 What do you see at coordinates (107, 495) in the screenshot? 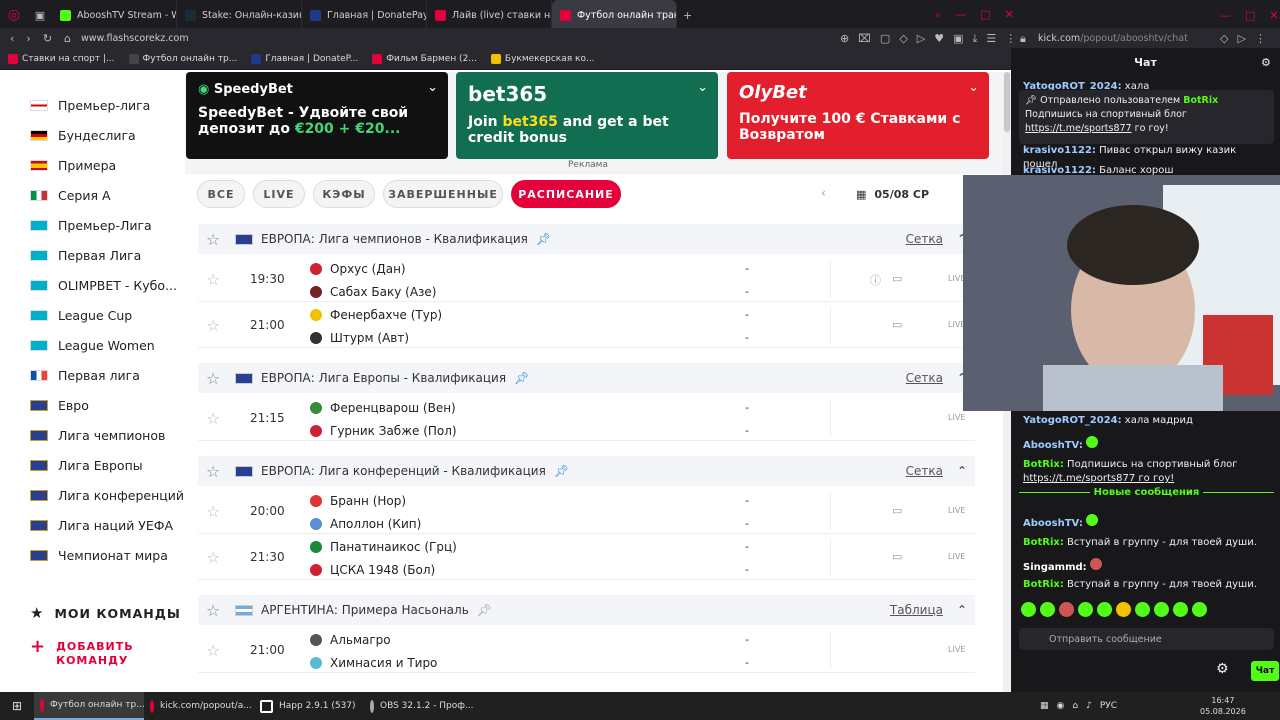
I see `sidebar-item: Лига конференций` at bounding box center [107, 495].